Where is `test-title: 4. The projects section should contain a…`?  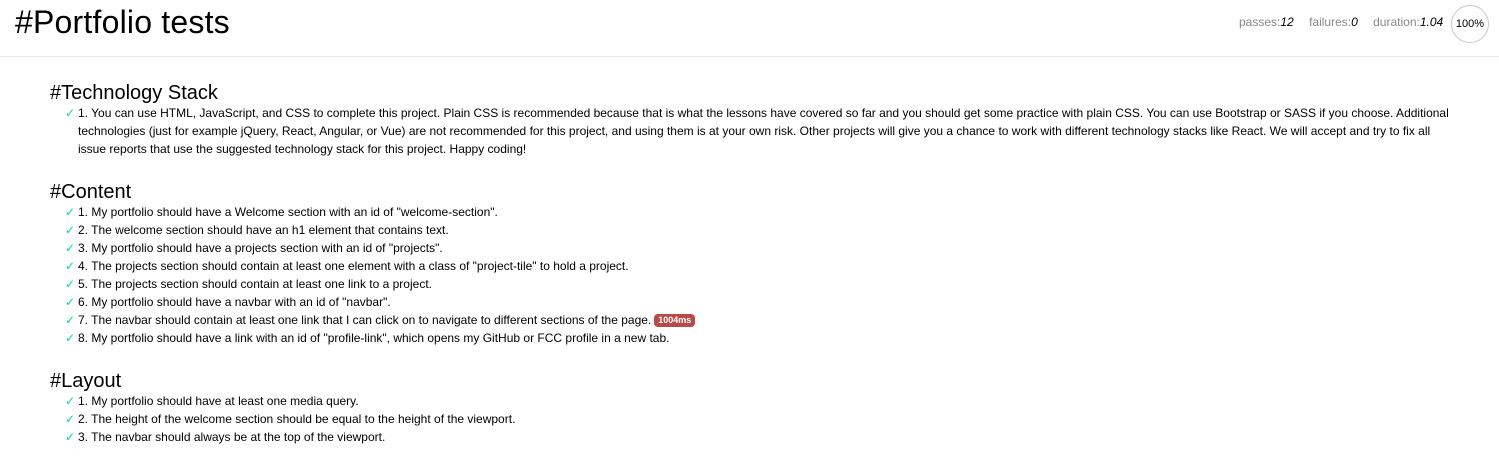
test-title: 4. The projects section should contain a… is located at coordinates (353, 266).